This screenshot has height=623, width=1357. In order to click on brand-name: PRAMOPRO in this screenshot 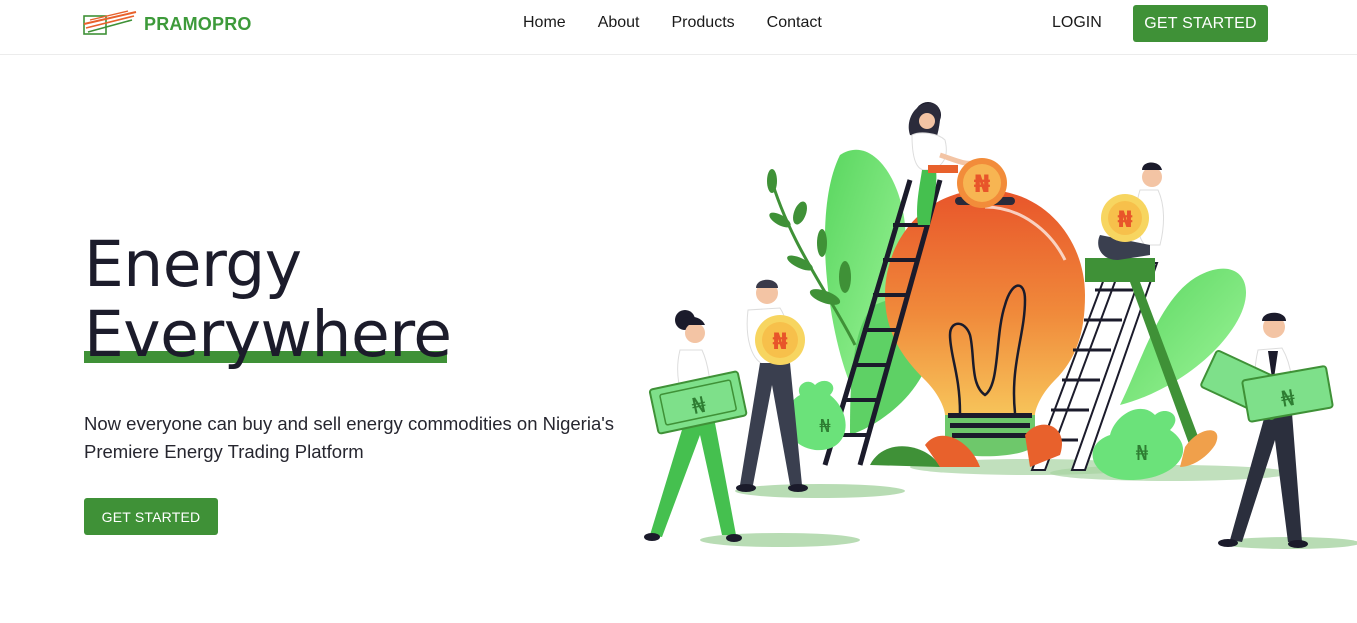, I will do `click(198, 23)`.